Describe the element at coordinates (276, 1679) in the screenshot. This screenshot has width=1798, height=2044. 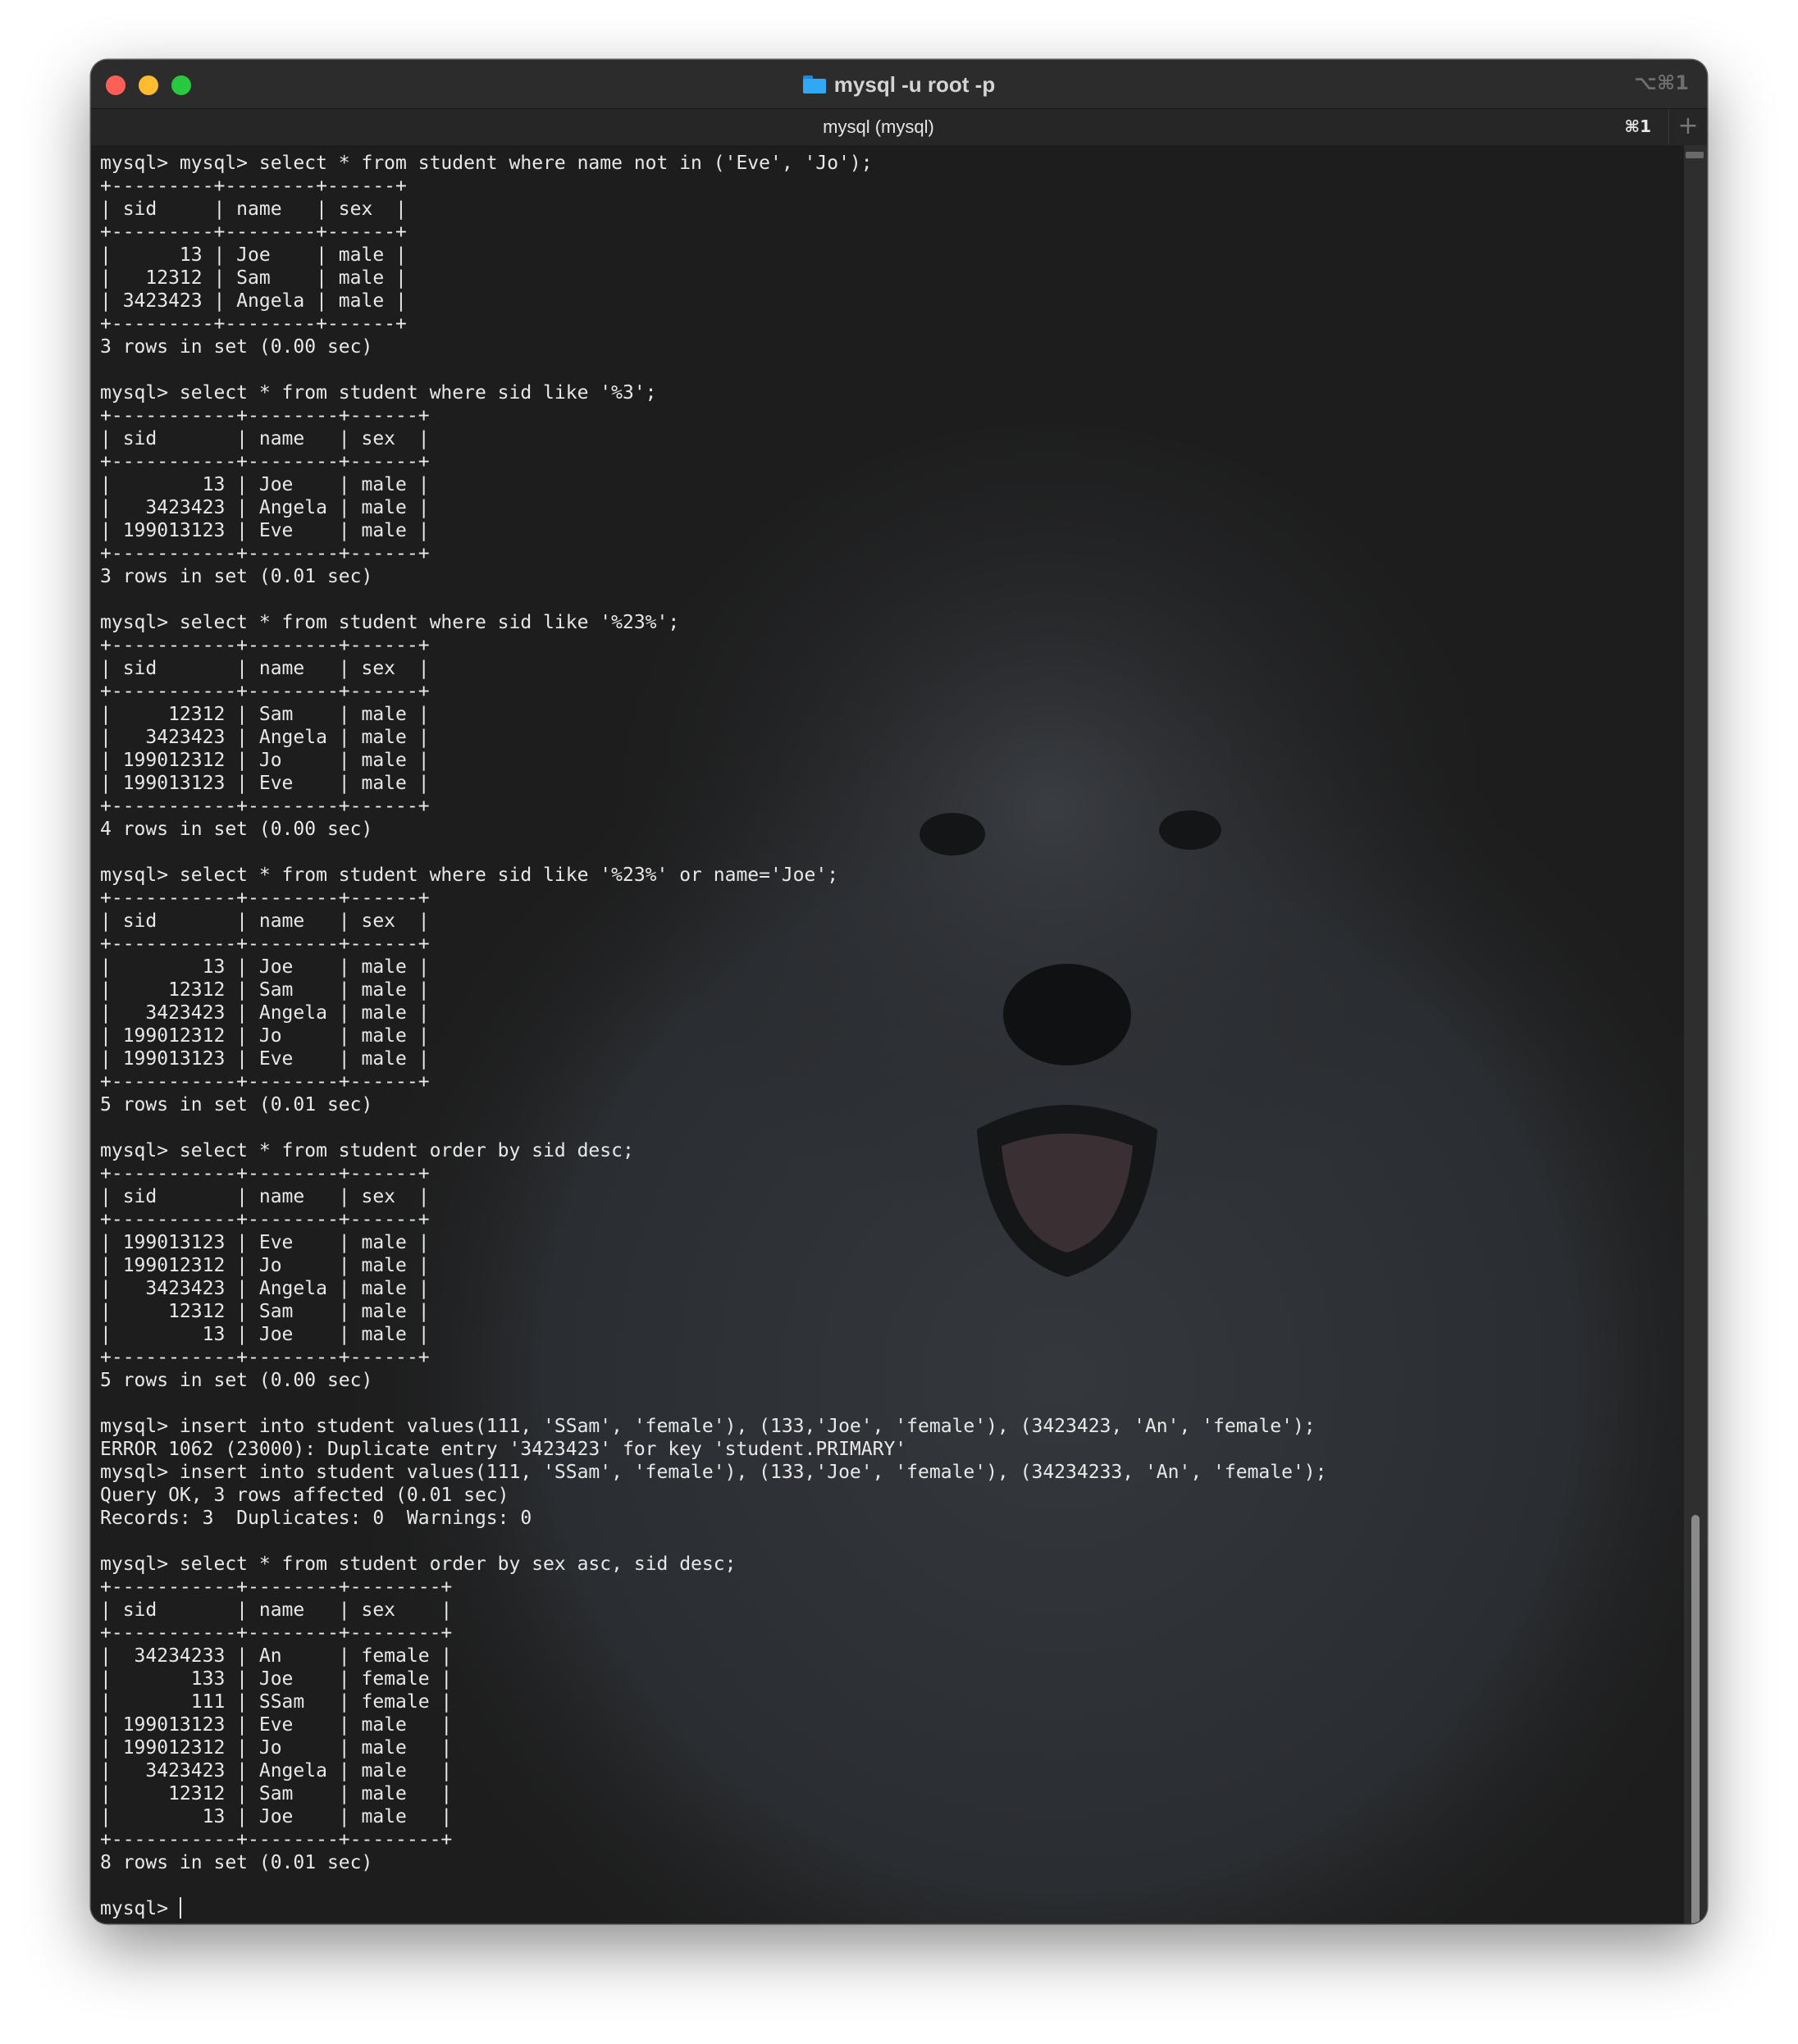
I see `terminal-line: | 133 | Joe | female |` at that location.